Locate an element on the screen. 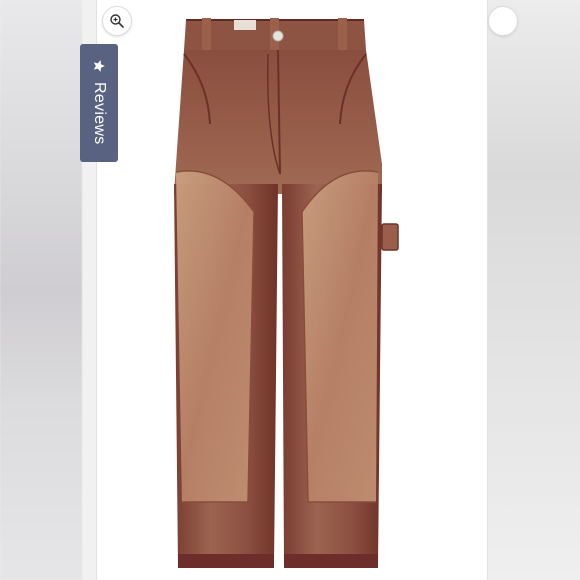 This screenshot has width=580, height=580. zoom-in-icon is located at coordinates (117, 21).